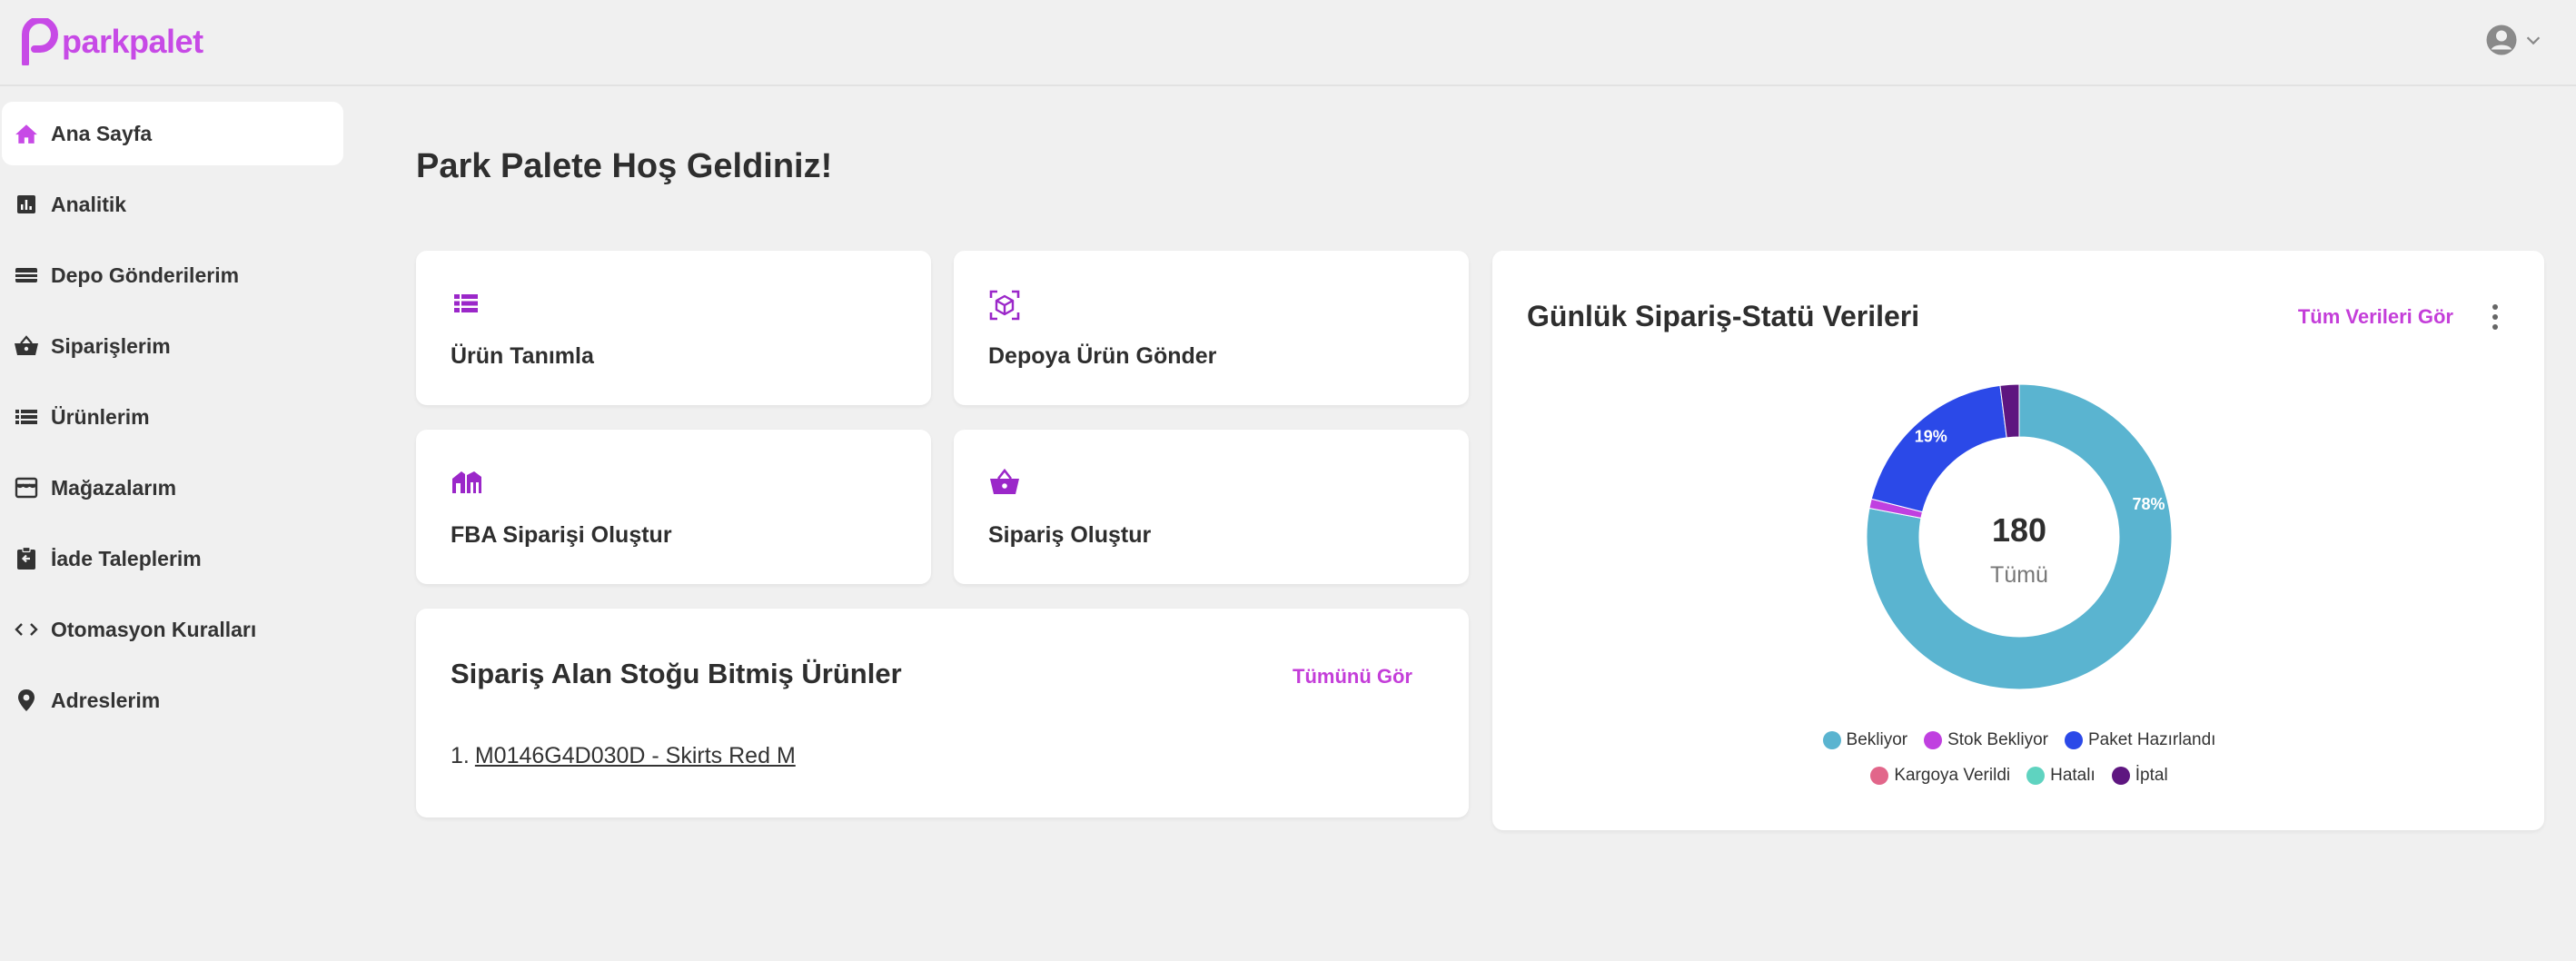 This screenshot has width=2576, height=961. What do you see at coordinates (172, 133) in the screenshot?
I see `sidebar-item-ana-sayfa: Ana Sayfa` at bounding box center [172, 133].